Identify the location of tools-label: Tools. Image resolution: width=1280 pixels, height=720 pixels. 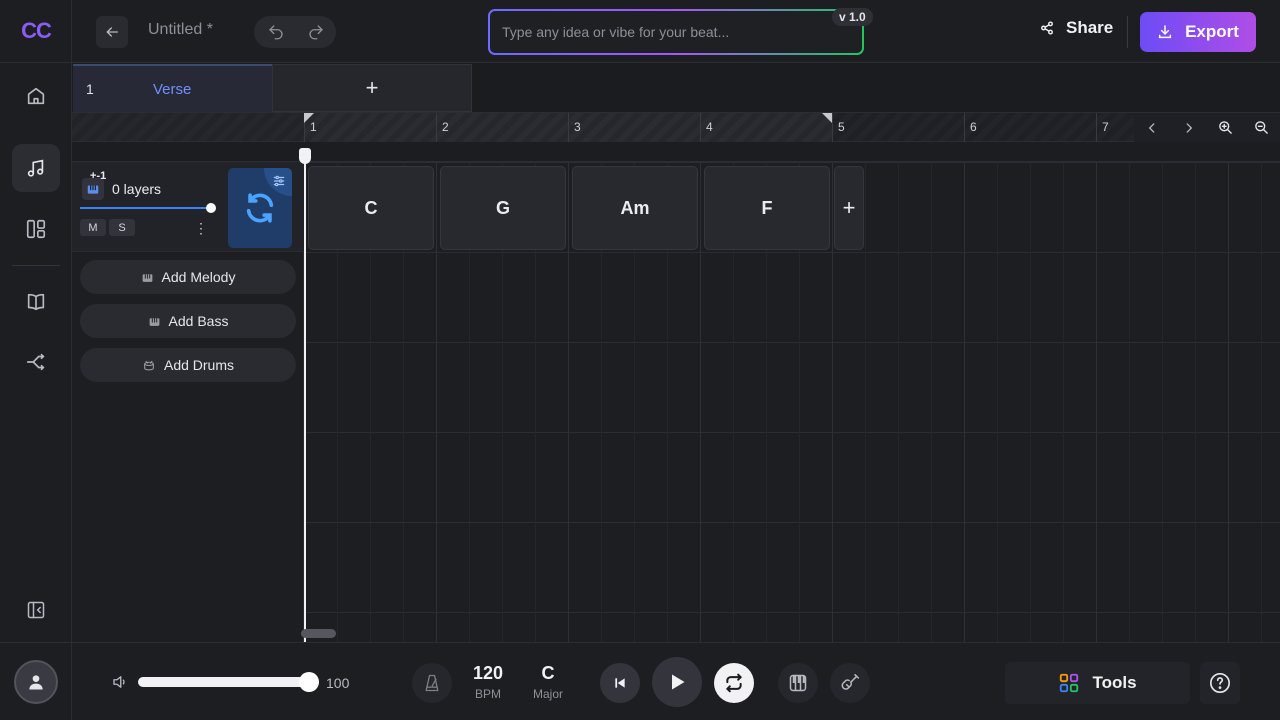
(1114, 682).